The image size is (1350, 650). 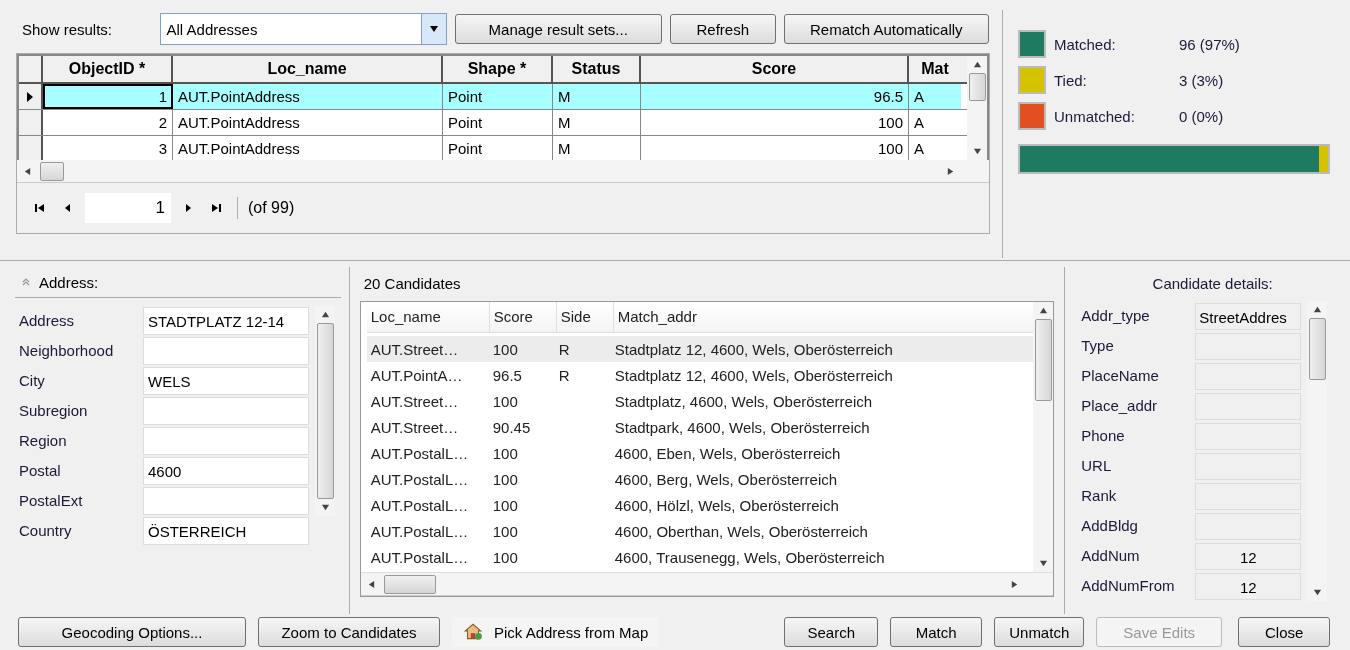 What do you see at coordinates (108, 122) in the screenshot?
I see `table-cell: 2` at bounding box center [108, 122].